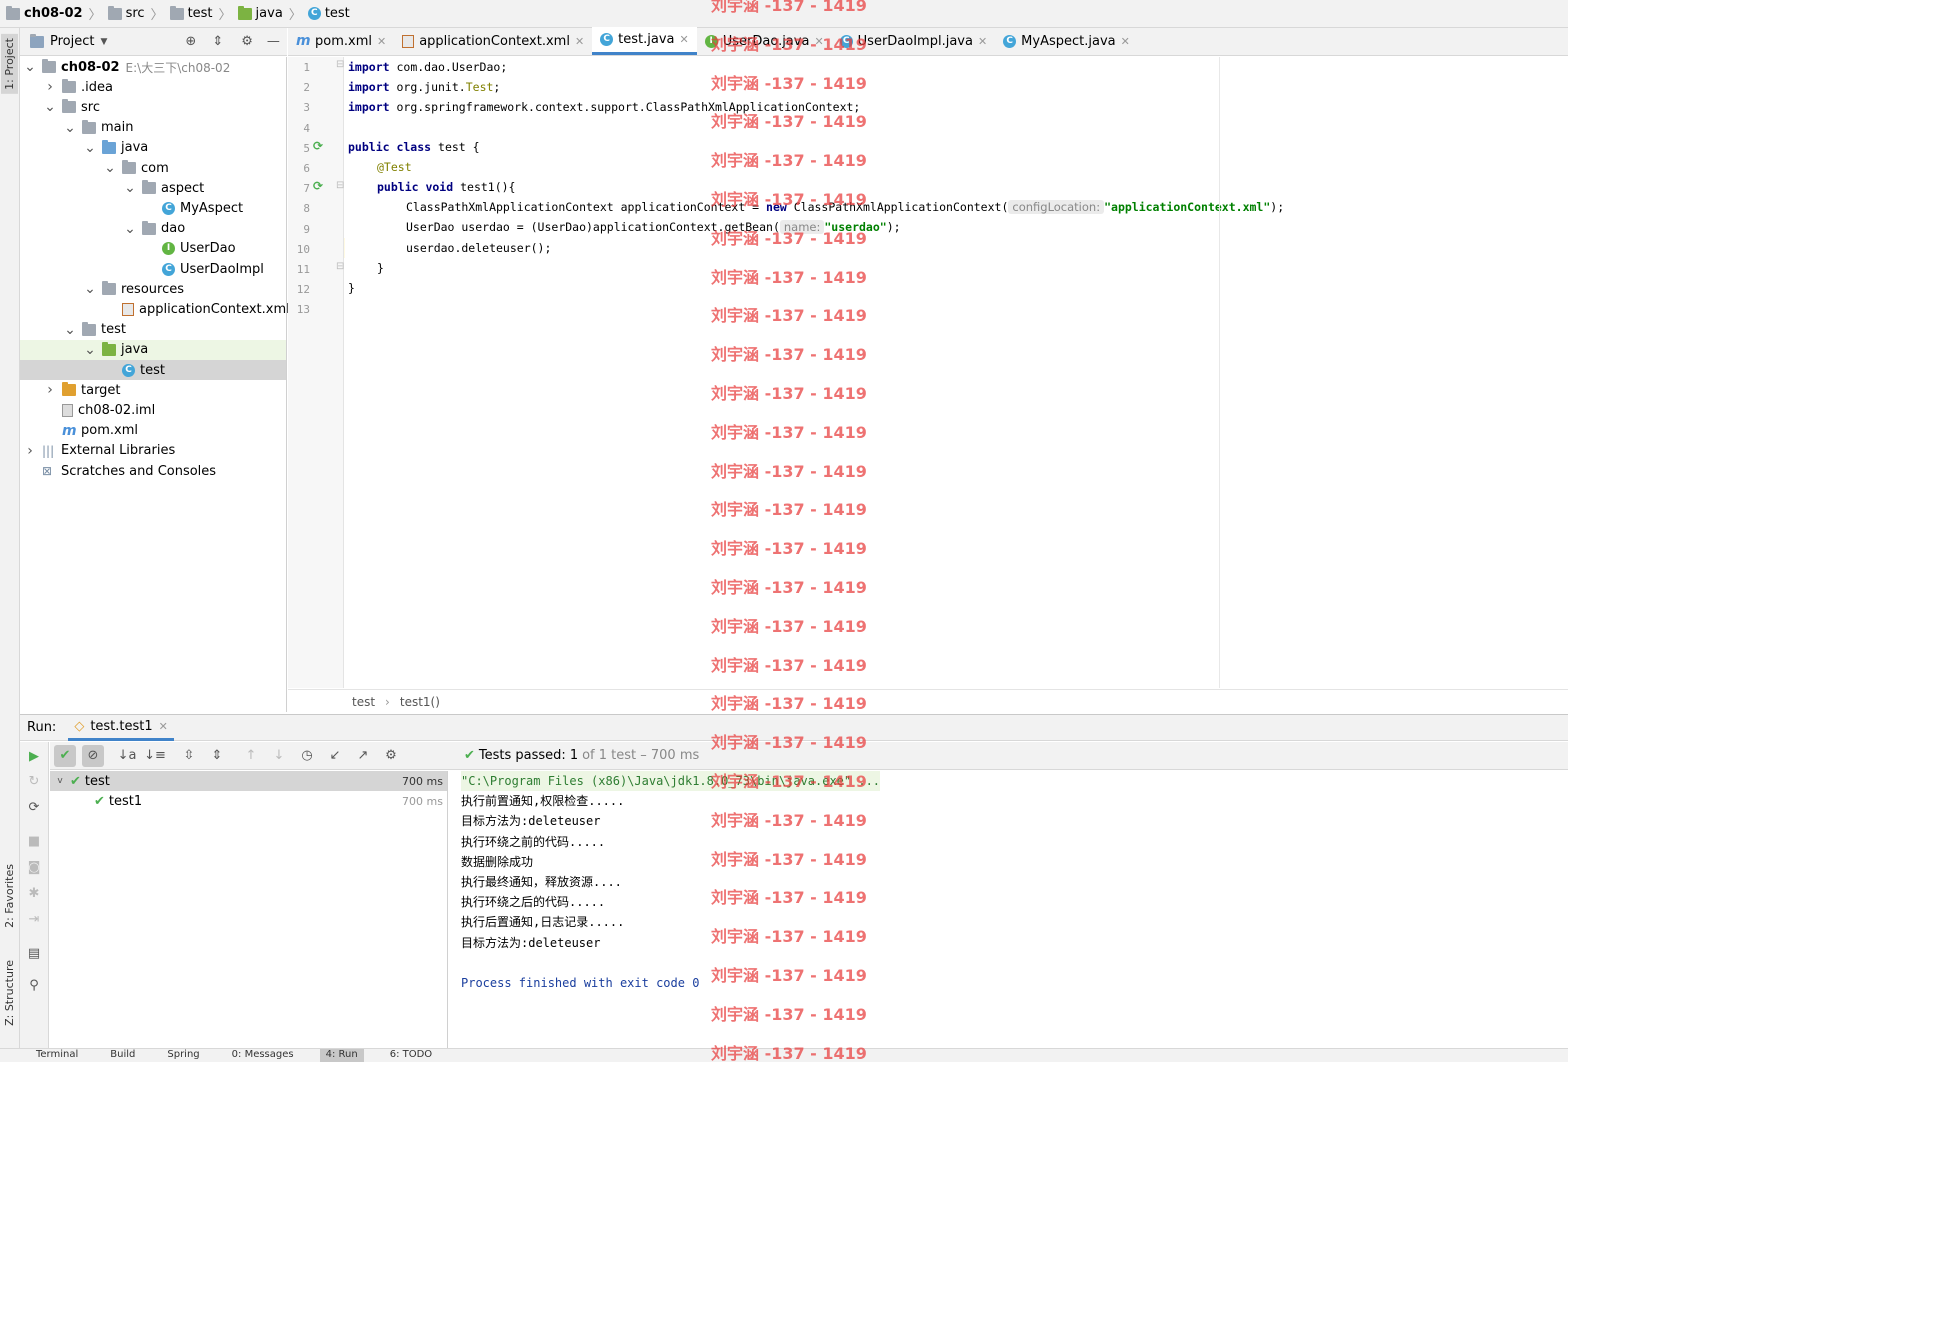  What do you see at coordinates (363, 756) in the screenshot?
I see `export-tests-icon: ↗` at bounding box center [363, 756].